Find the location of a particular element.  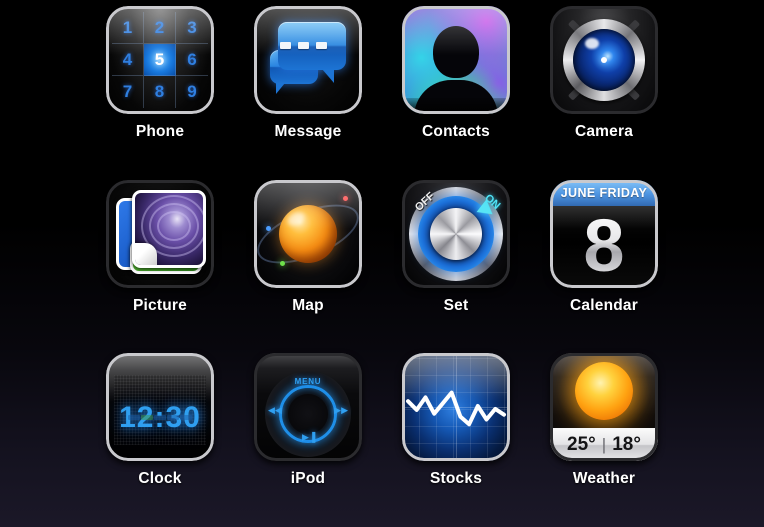

clock-digital-icon: 12:30 is located at coordinates (160, 407).